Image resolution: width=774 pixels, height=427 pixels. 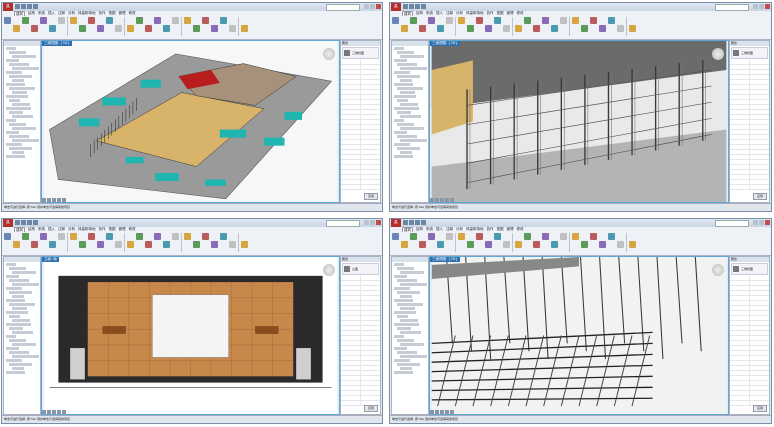 What do you see at coordinates (57, 43) in the screenshot?
I see `view-tab: 三维视图: {3D}` at bounding box center [57, 43].